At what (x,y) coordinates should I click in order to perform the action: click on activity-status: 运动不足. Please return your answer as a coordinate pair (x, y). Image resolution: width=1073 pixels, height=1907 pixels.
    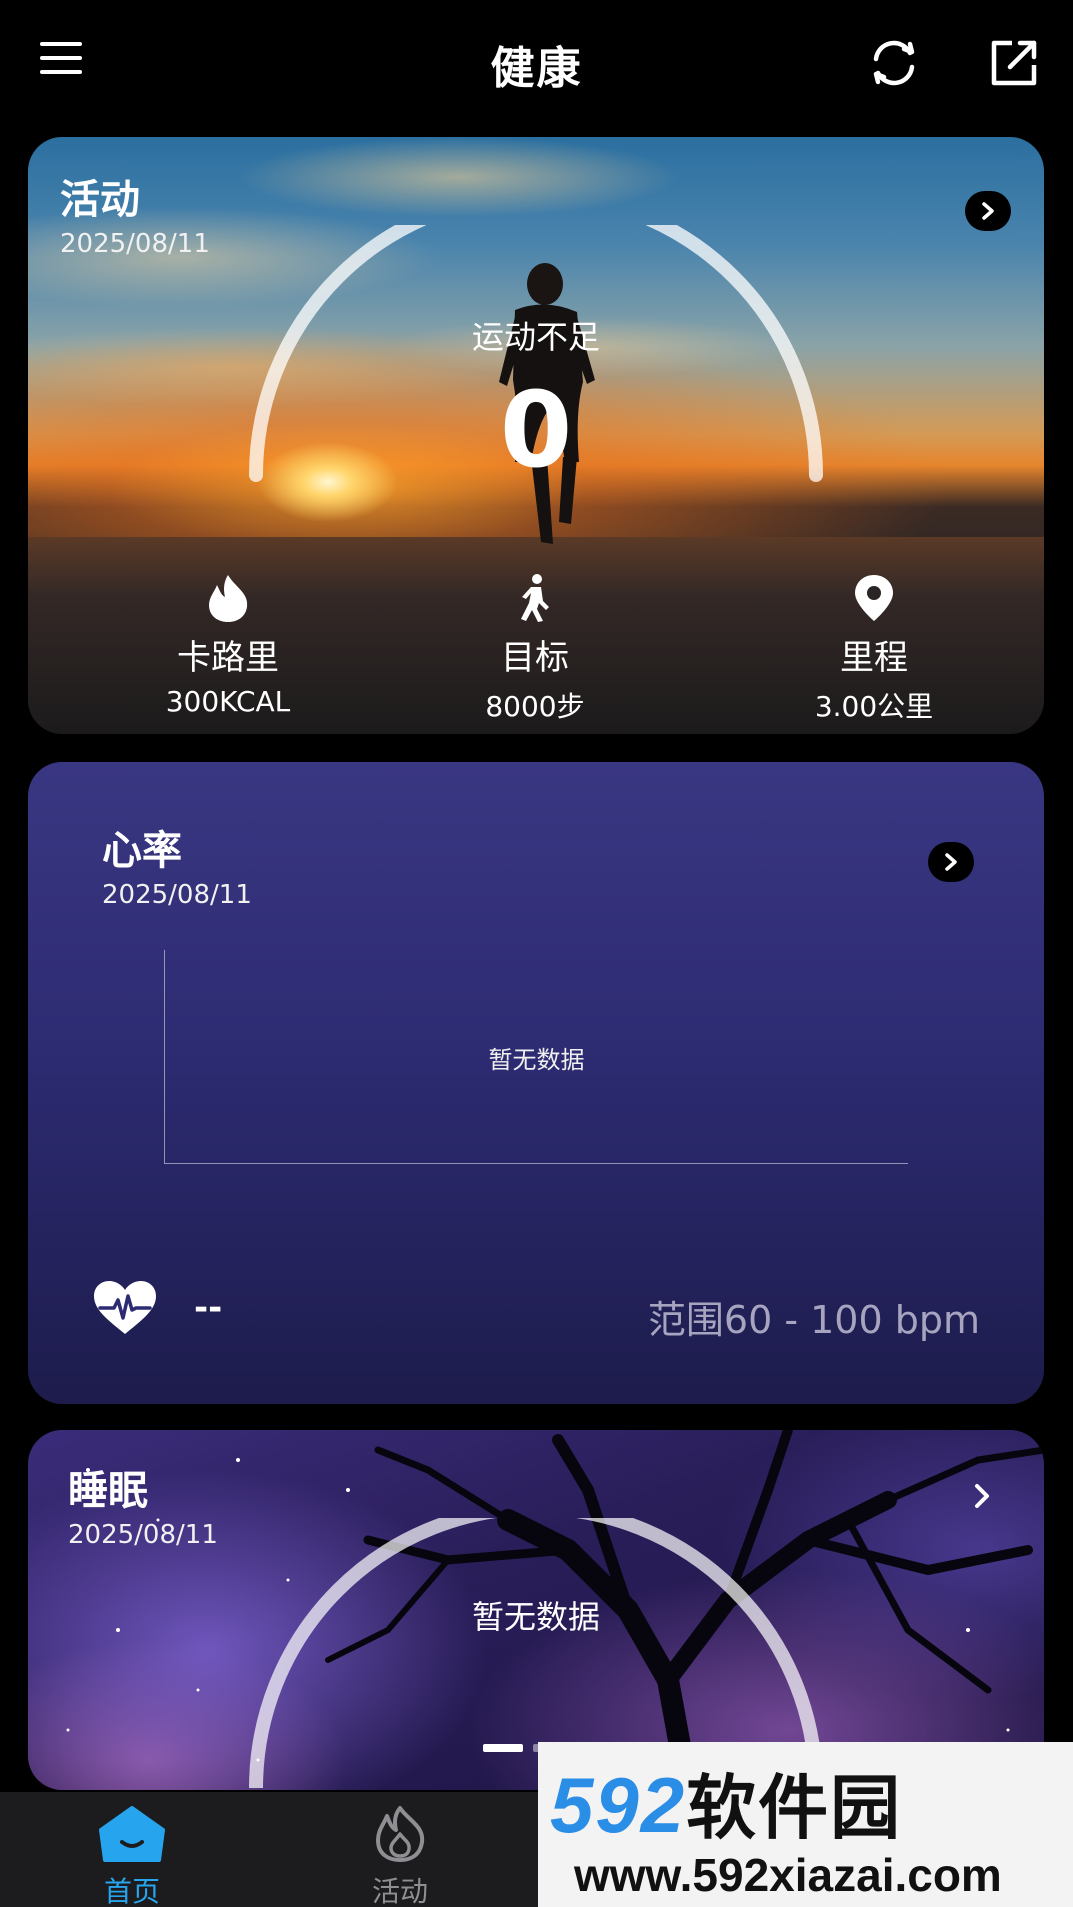
    Looking at the image, I should click on (535, 337).